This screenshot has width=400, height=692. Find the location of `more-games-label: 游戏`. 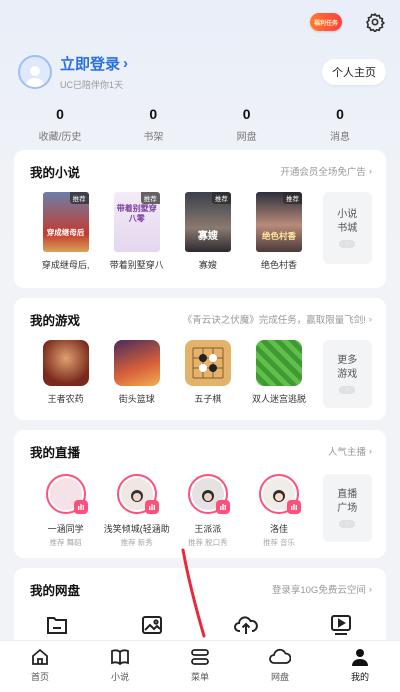

more-games-label: 游戏 is located at coordinates (347, 374).